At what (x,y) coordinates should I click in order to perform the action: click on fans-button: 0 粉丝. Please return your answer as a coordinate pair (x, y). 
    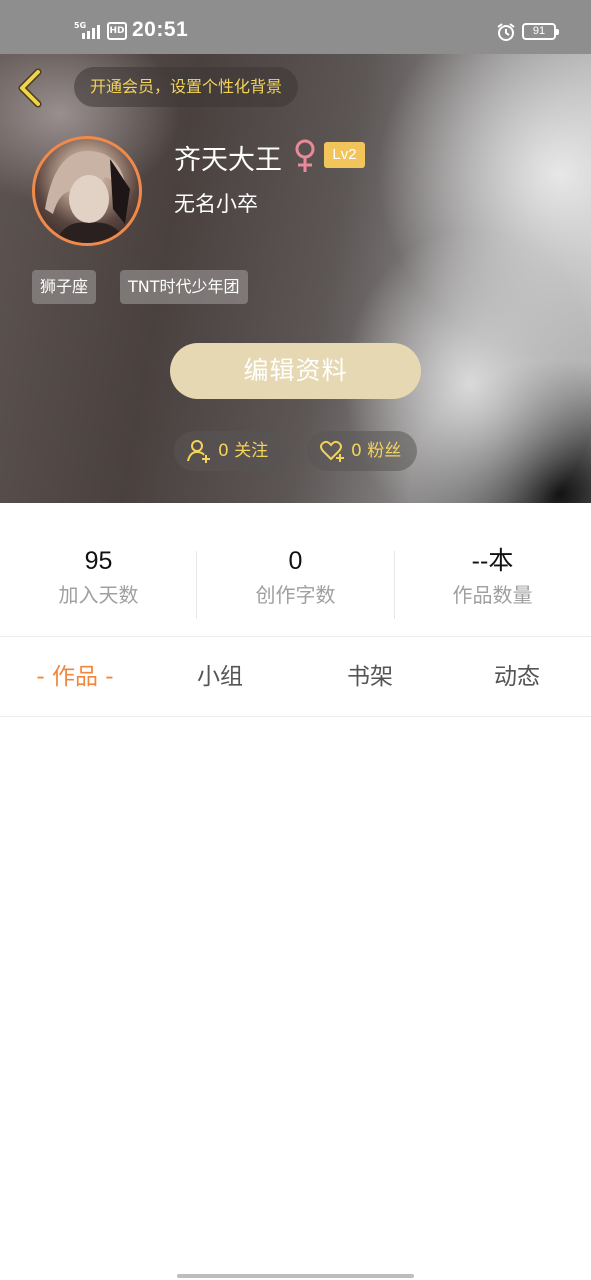
    Looking at the image, I should click on (362, 451).